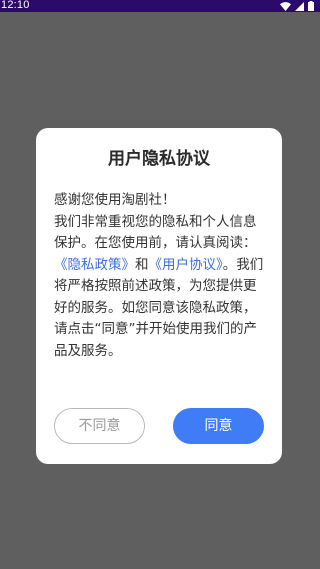 This screenshot has width=320, height=569. What do you see at coordinates (15, 5) in the screenshot?
I see `status-time: 12:10` at bounding box center [15, 5].